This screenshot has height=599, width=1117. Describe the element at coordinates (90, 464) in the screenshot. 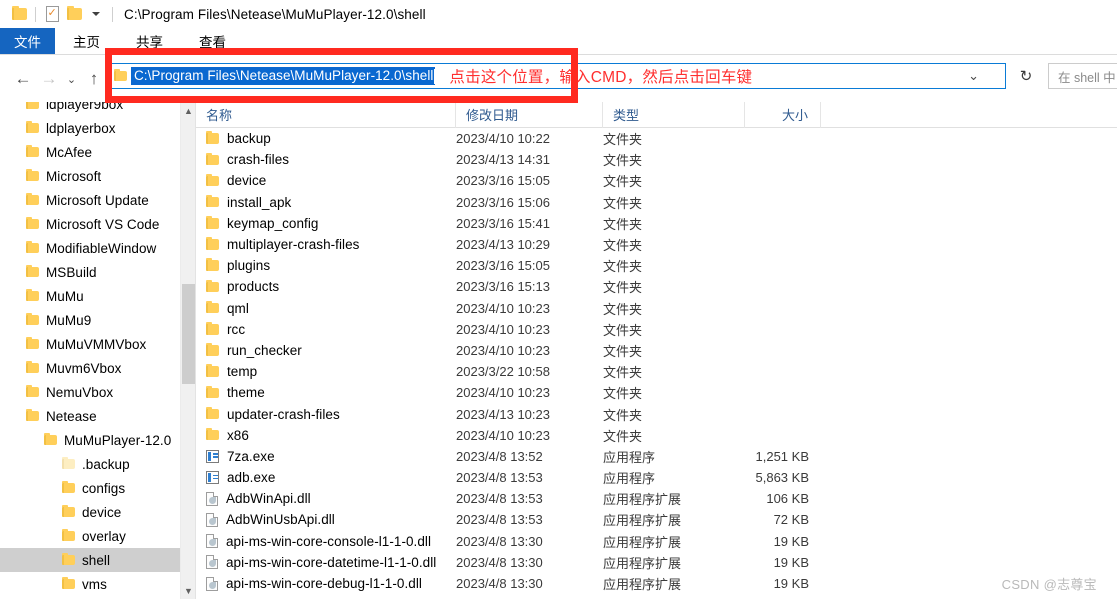

I see `sidebar-item-backup: .backup` at that location.